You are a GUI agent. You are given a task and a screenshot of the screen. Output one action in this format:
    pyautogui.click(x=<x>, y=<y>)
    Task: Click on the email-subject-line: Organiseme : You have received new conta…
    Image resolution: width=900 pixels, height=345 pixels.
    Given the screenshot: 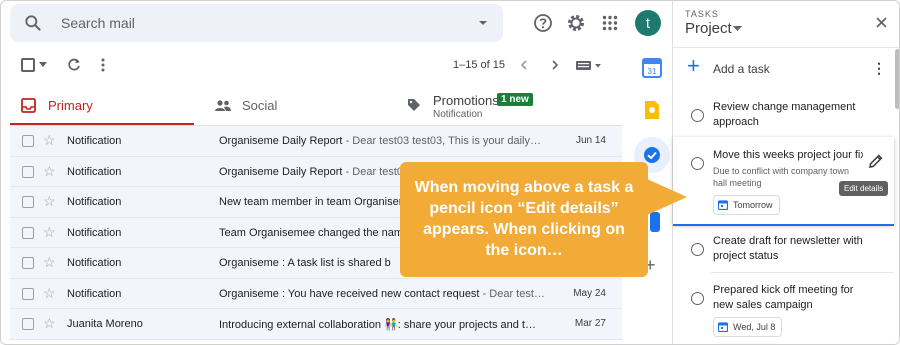 What is the action you would take?
    pyautogui.click(x=389, y=294)
    